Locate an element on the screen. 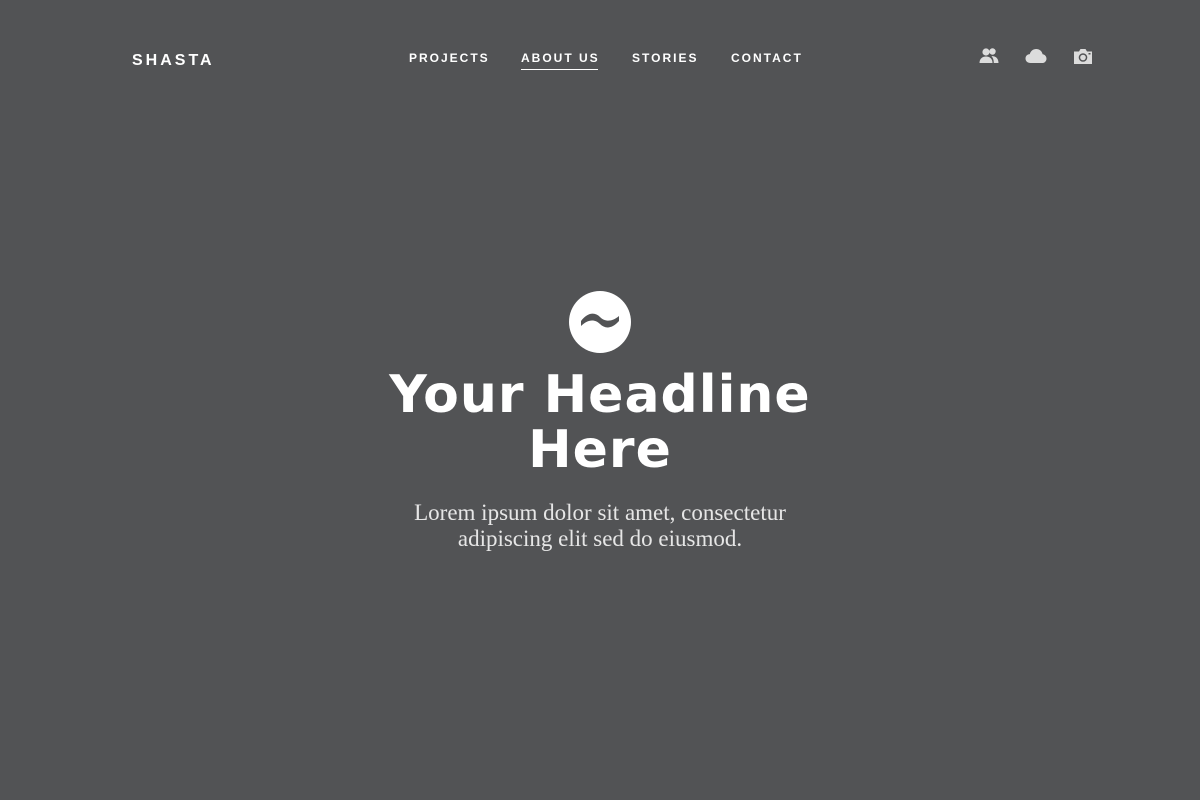  camera-icon is located at coordinates (1083, 56).